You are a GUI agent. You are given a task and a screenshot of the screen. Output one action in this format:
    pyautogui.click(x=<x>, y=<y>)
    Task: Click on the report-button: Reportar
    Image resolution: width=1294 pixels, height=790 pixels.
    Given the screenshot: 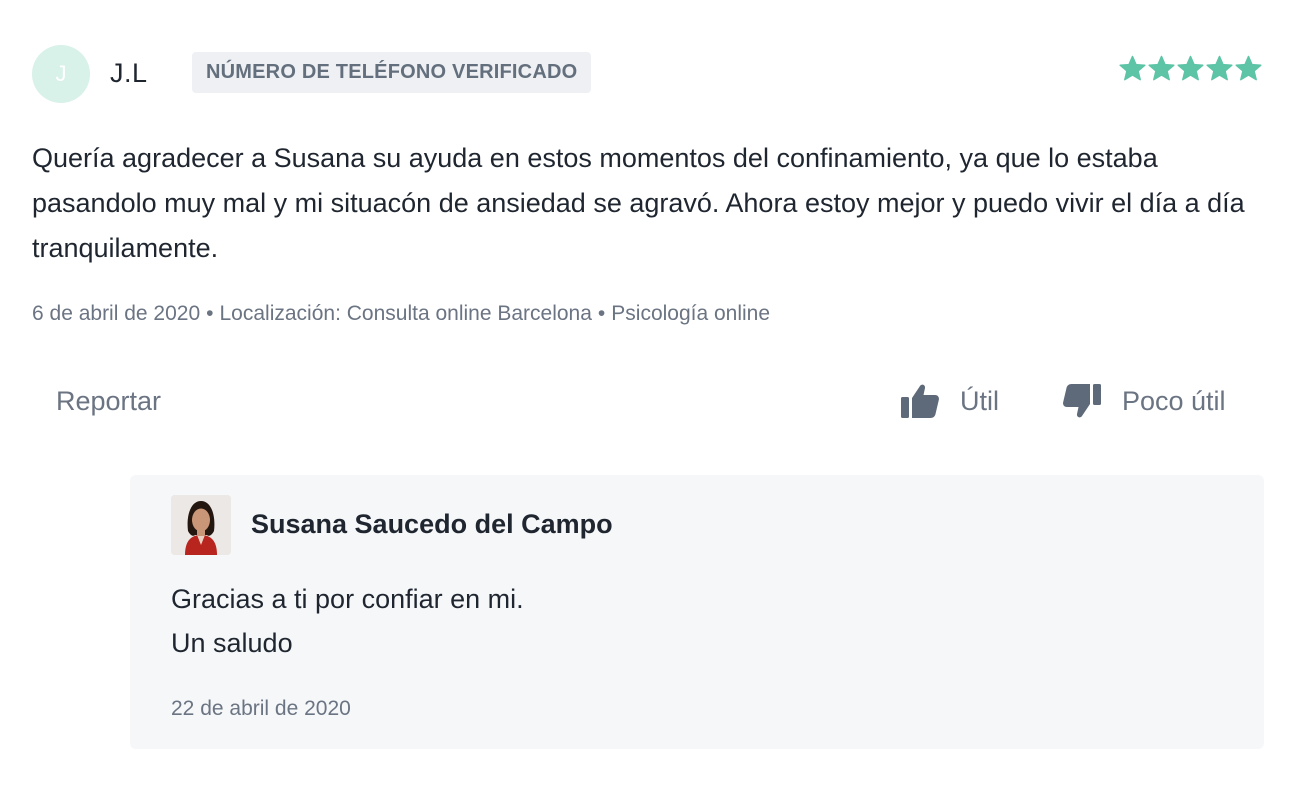 What is the action you would take?
    pyautogui.click(x=108, y=401)
    